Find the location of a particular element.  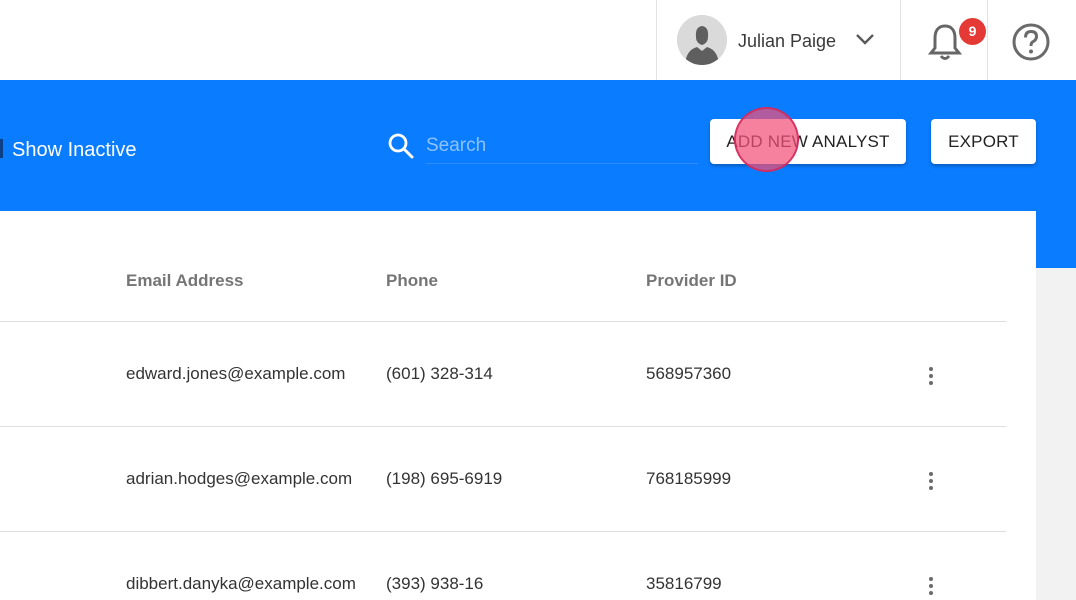

user-menu: Julian Paige is located at coordinates (778, 40).